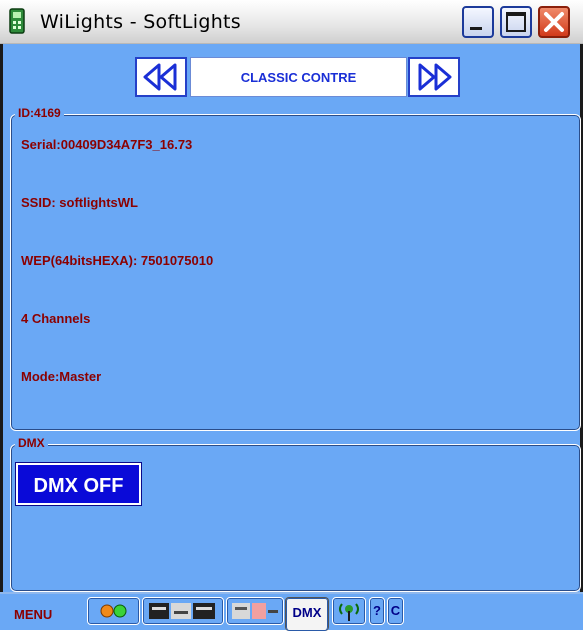 Image resolution: width=583 pixels, height=631 pixels. I want to click on maximize-button, so click(516, 22).